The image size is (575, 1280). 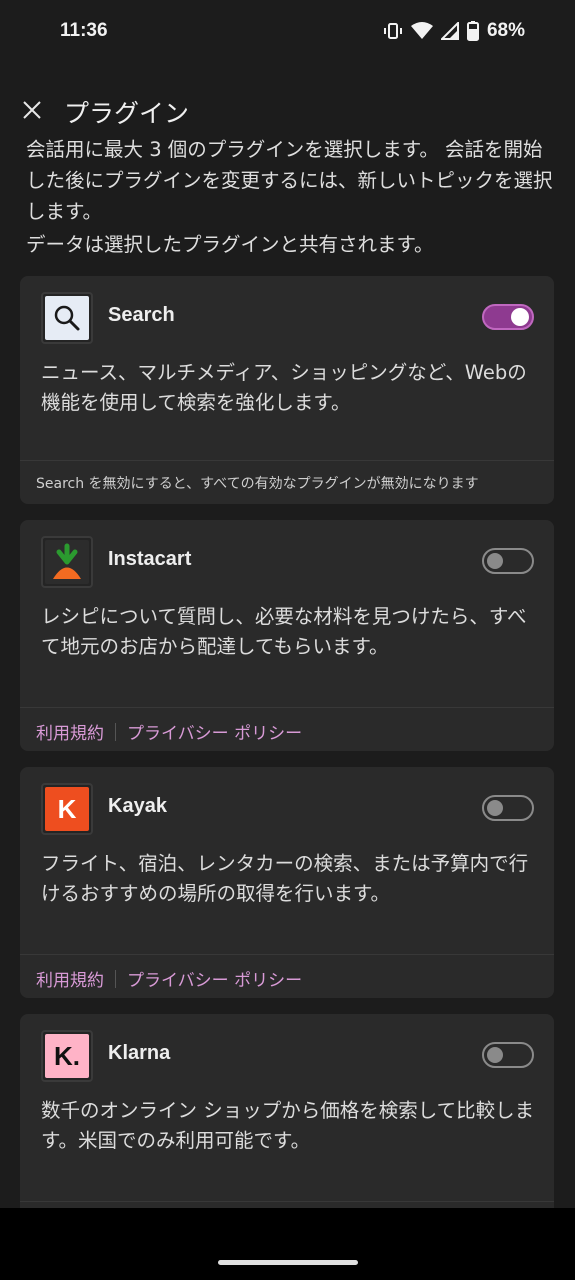 What do you see at coordinates (508, 561) in the screenshot?
I see `instacart-toggle` at bounding box center [508, 561].